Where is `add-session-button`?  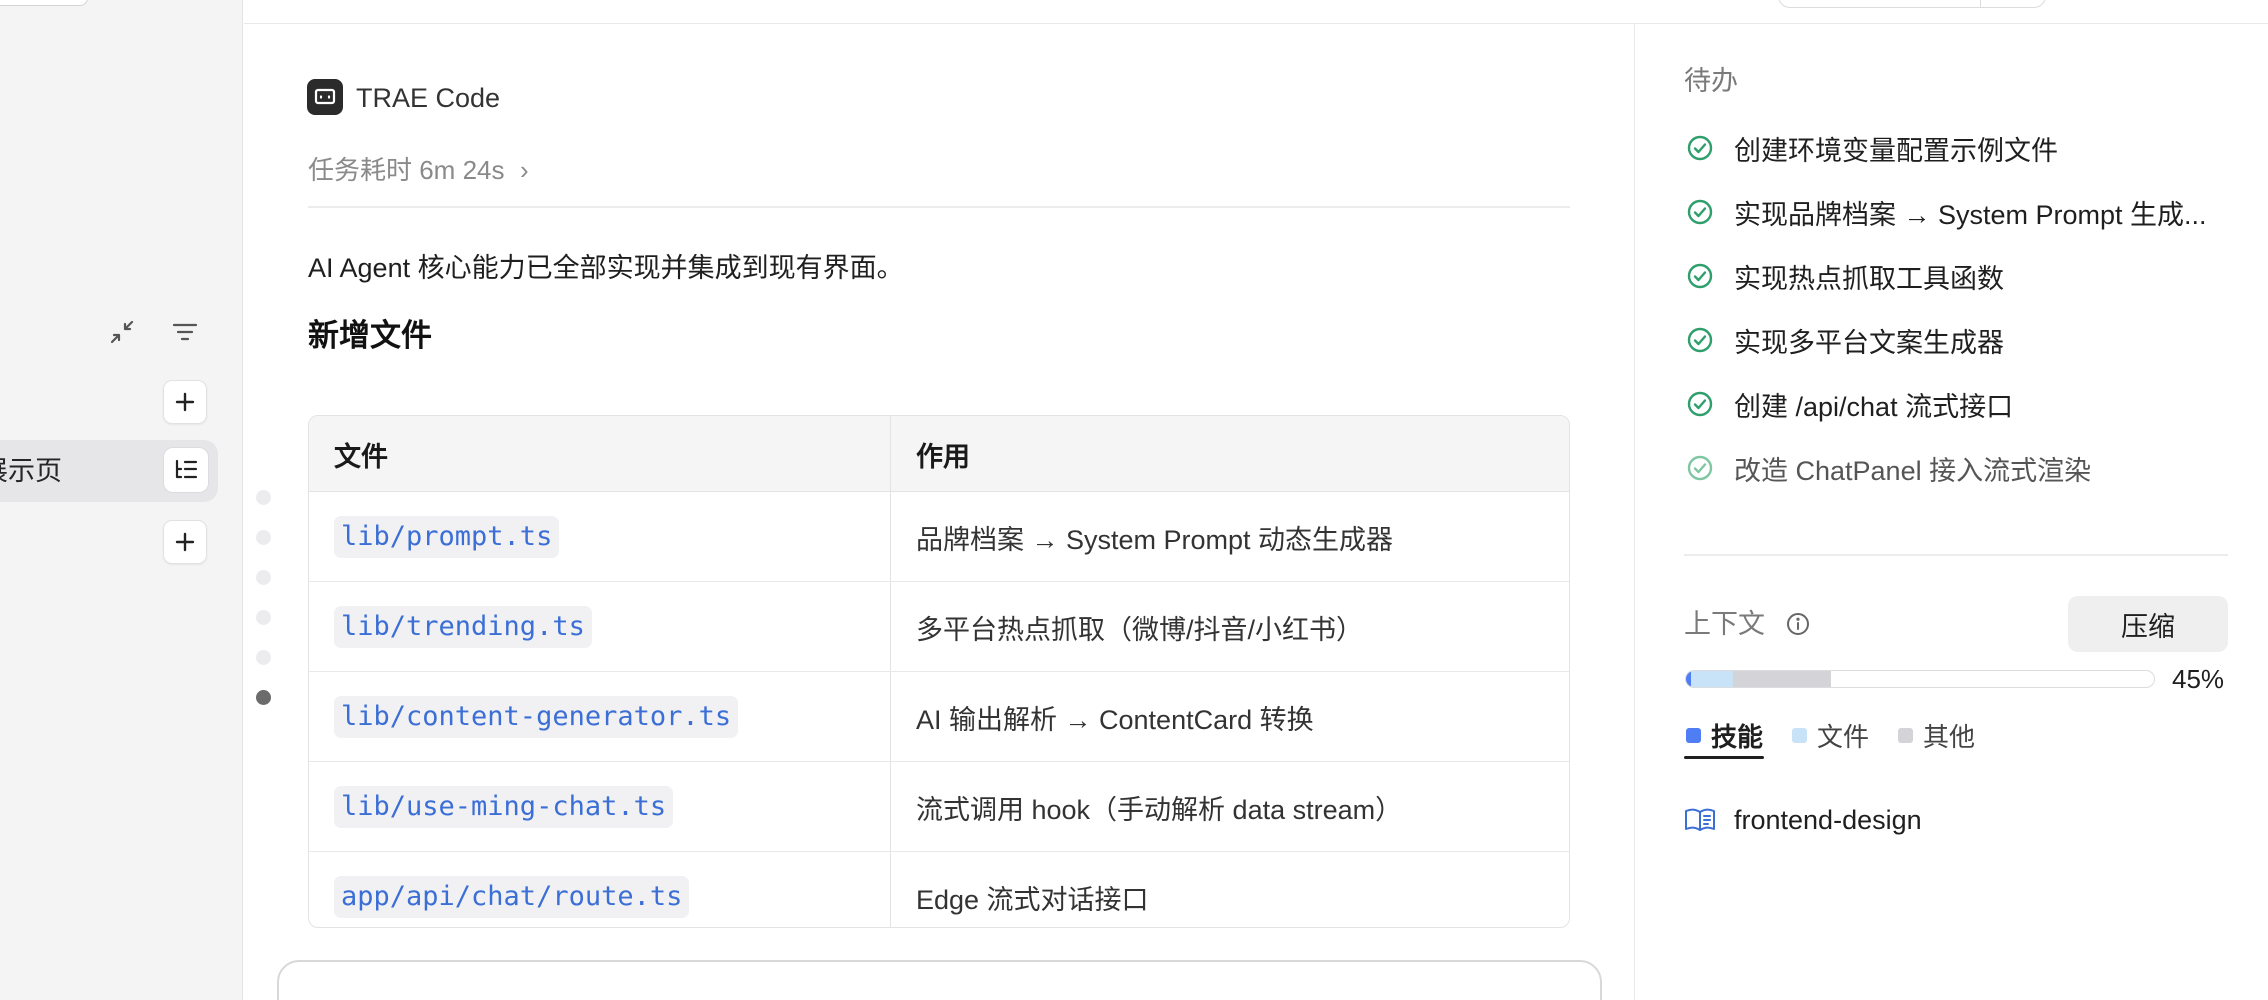 add-session-button is located at coordinates (185, 402).